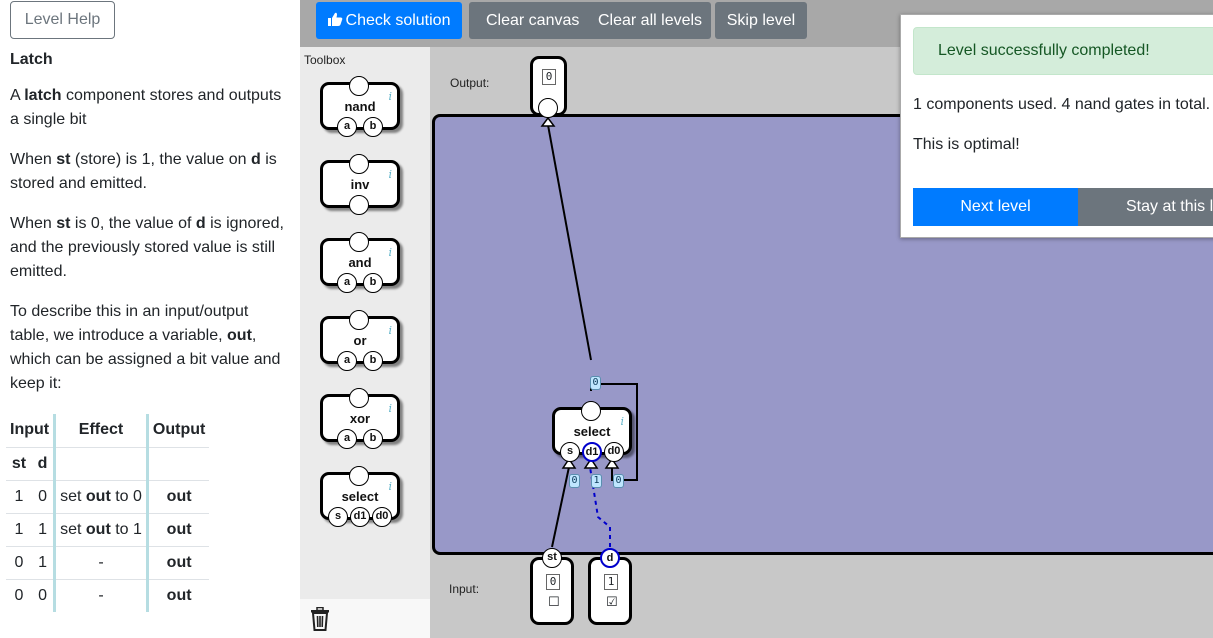 The image size is (1213, 638). What do you see at coordinates (360, 418) in the screenshot?
I see `toolbox-xor: xor i a b` at bounding box center [360, 418].